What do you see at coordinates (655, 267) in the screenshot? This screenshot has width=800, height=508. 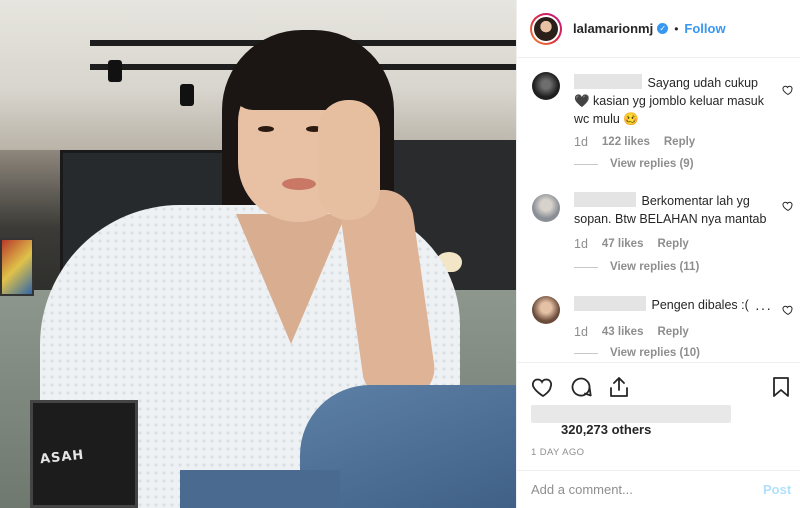 I see `view-replies-label: View replies (11)` at bounding box center [655, 267].